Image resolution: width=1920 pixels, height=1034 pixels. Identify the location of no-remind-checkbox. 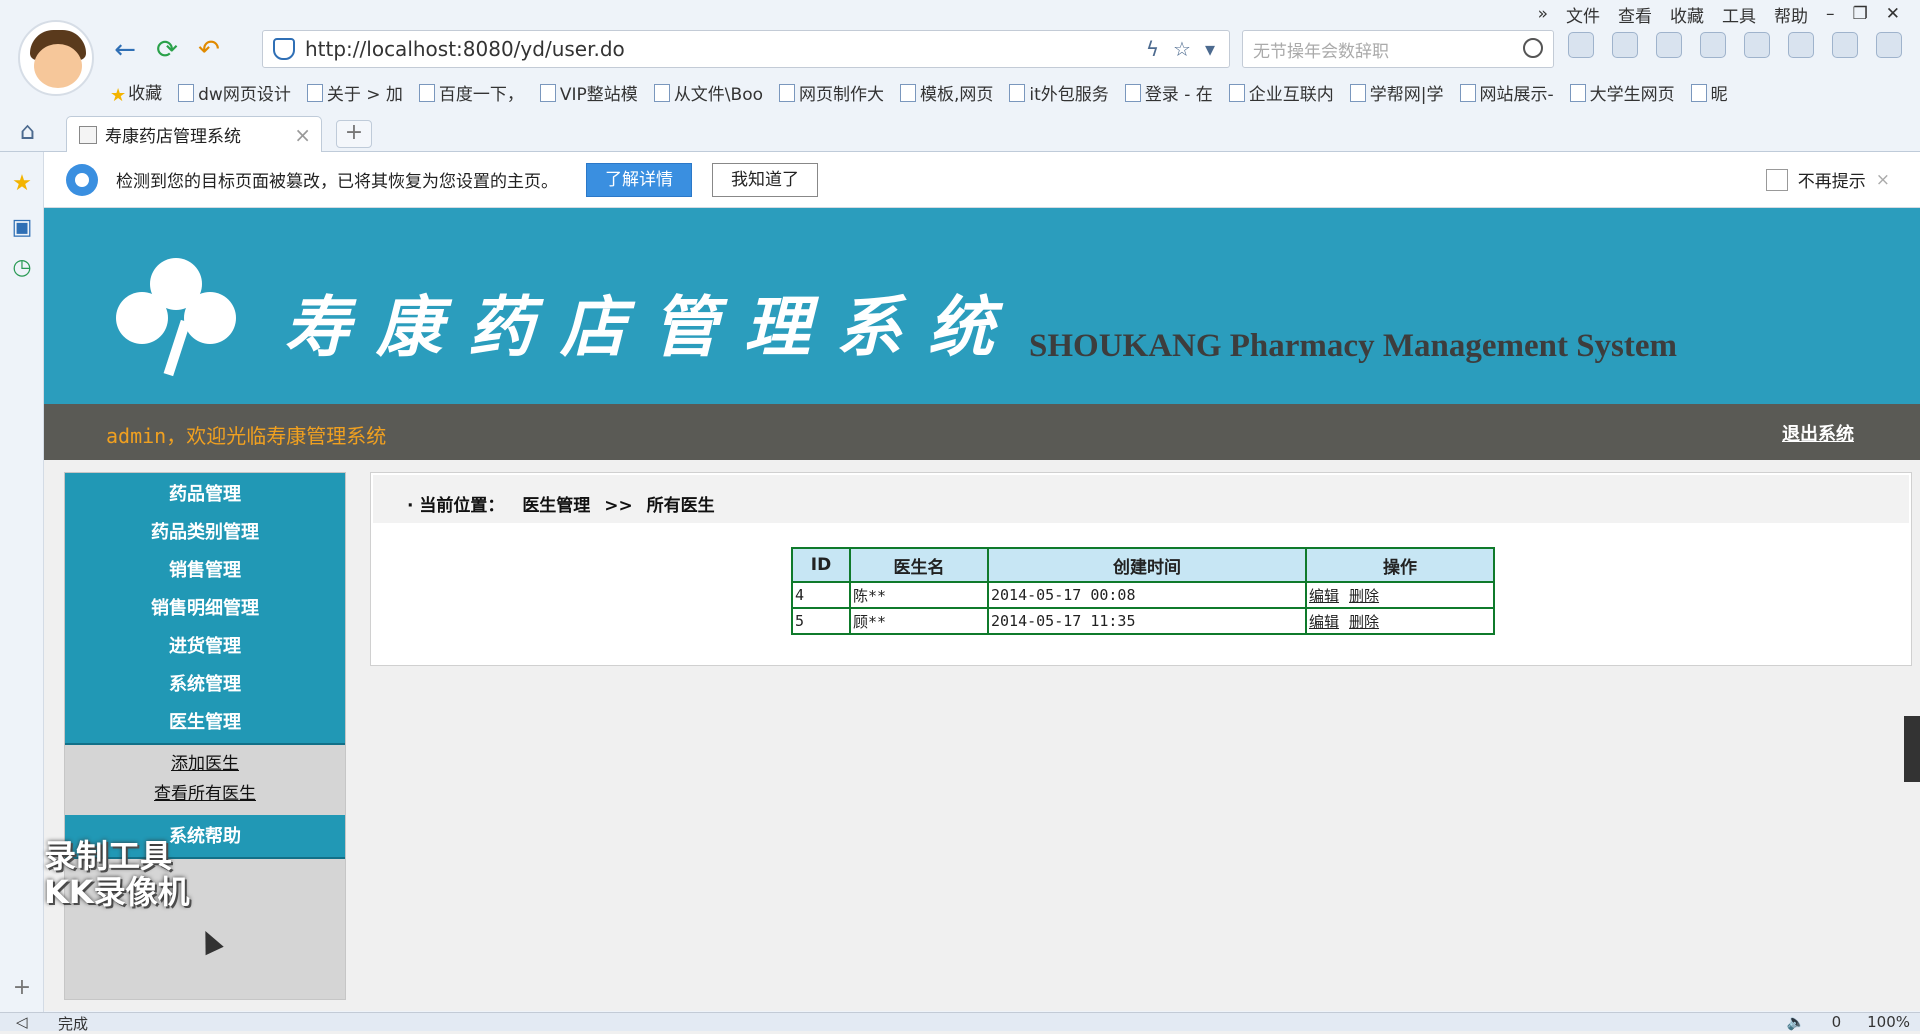
(1776, 179).